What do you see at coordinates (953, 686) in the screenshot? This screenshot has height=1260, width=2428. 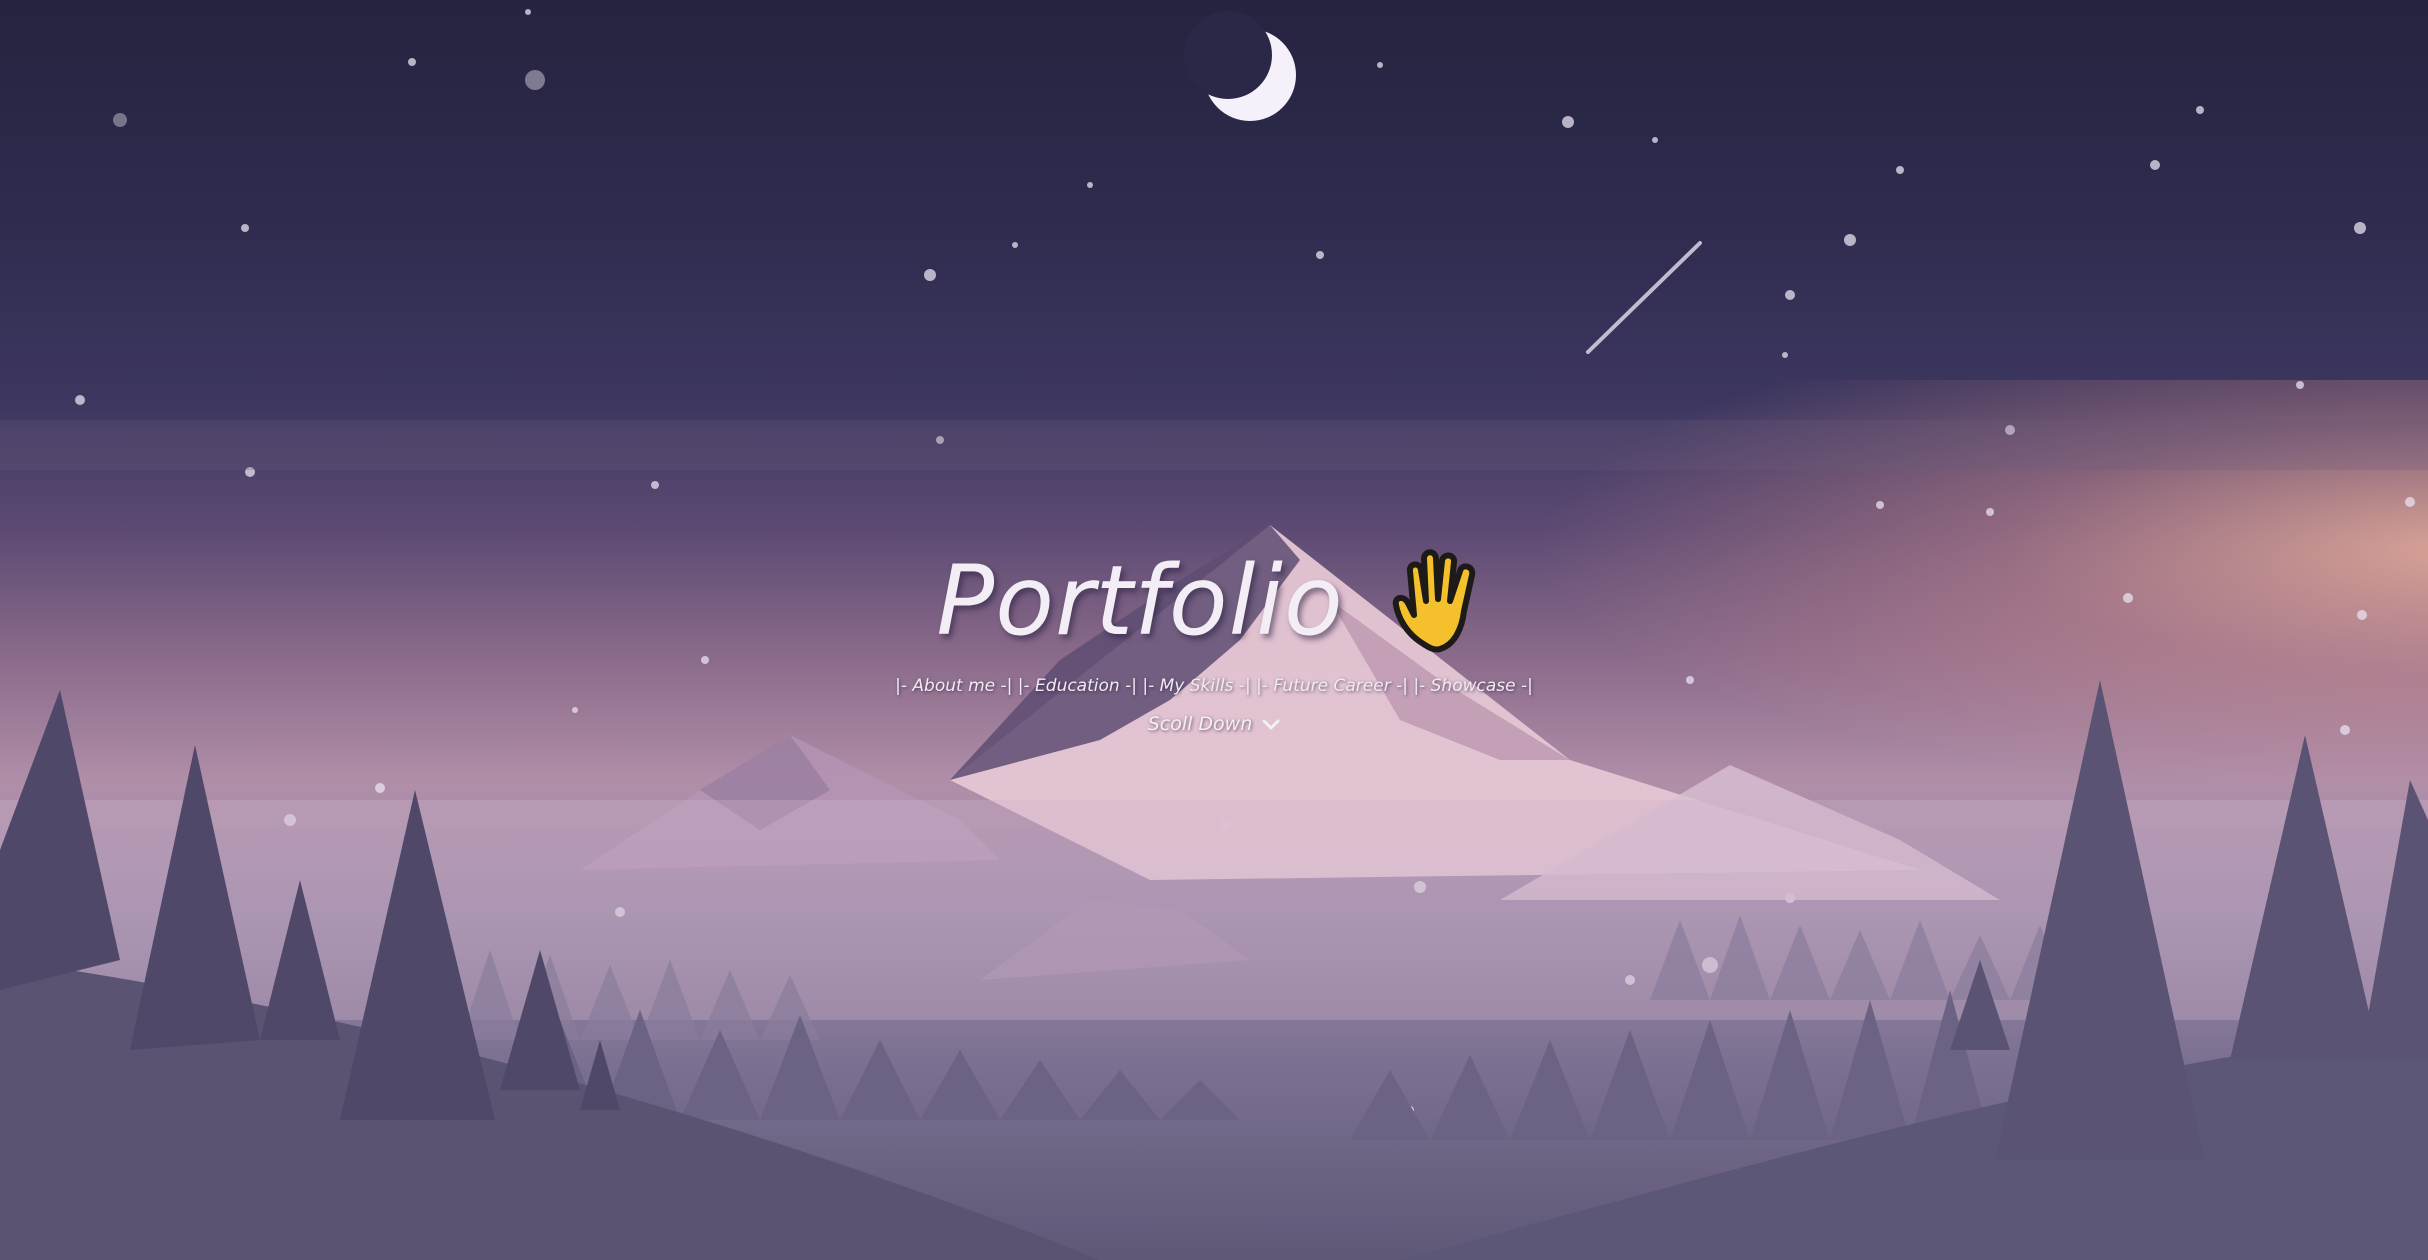 I see `nav-about-me: |- About me -|` at bounding box center [953, 686].